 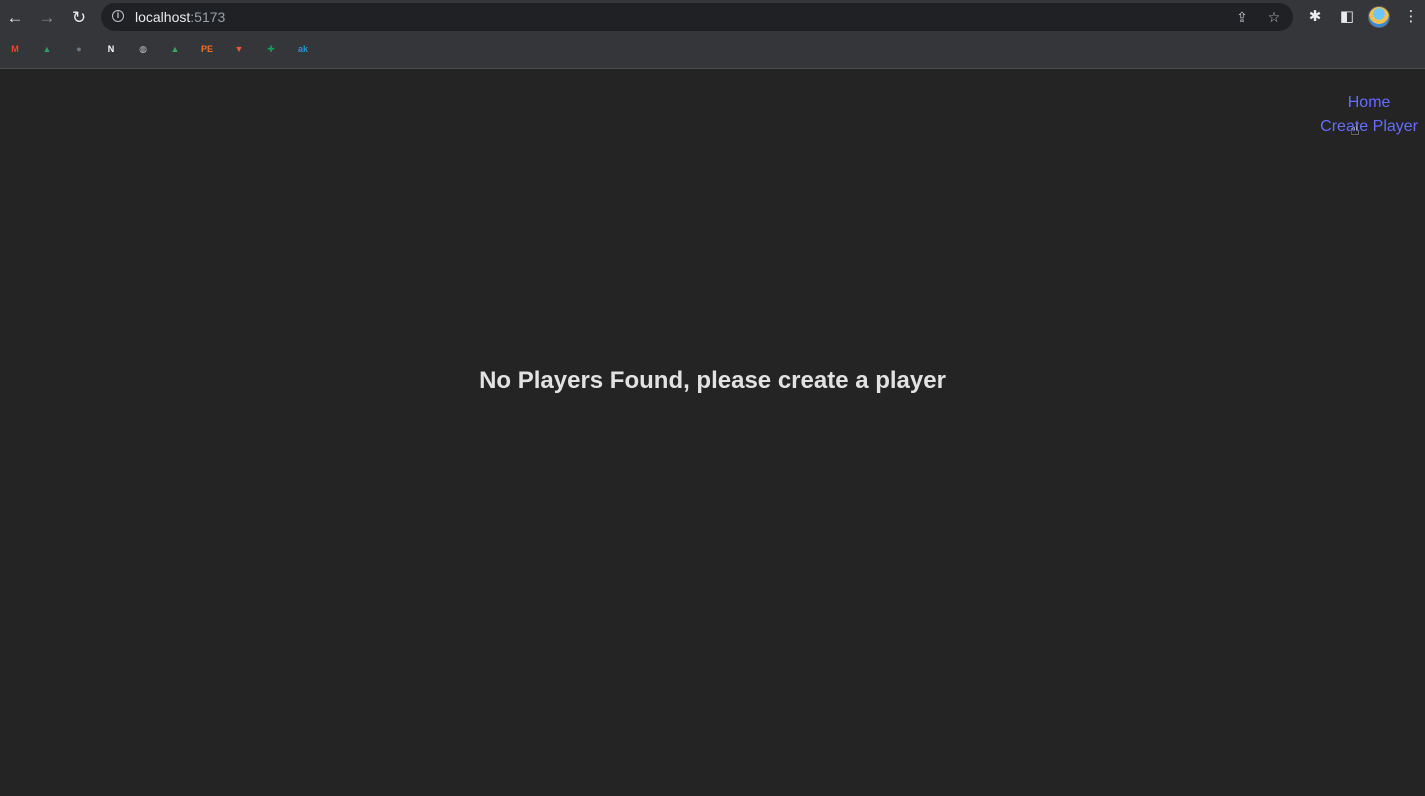 What do you see at coordinates (47, 49) in the screenshot?
I see `google-drive-icon: ▲` at bounding box center [47, 49].